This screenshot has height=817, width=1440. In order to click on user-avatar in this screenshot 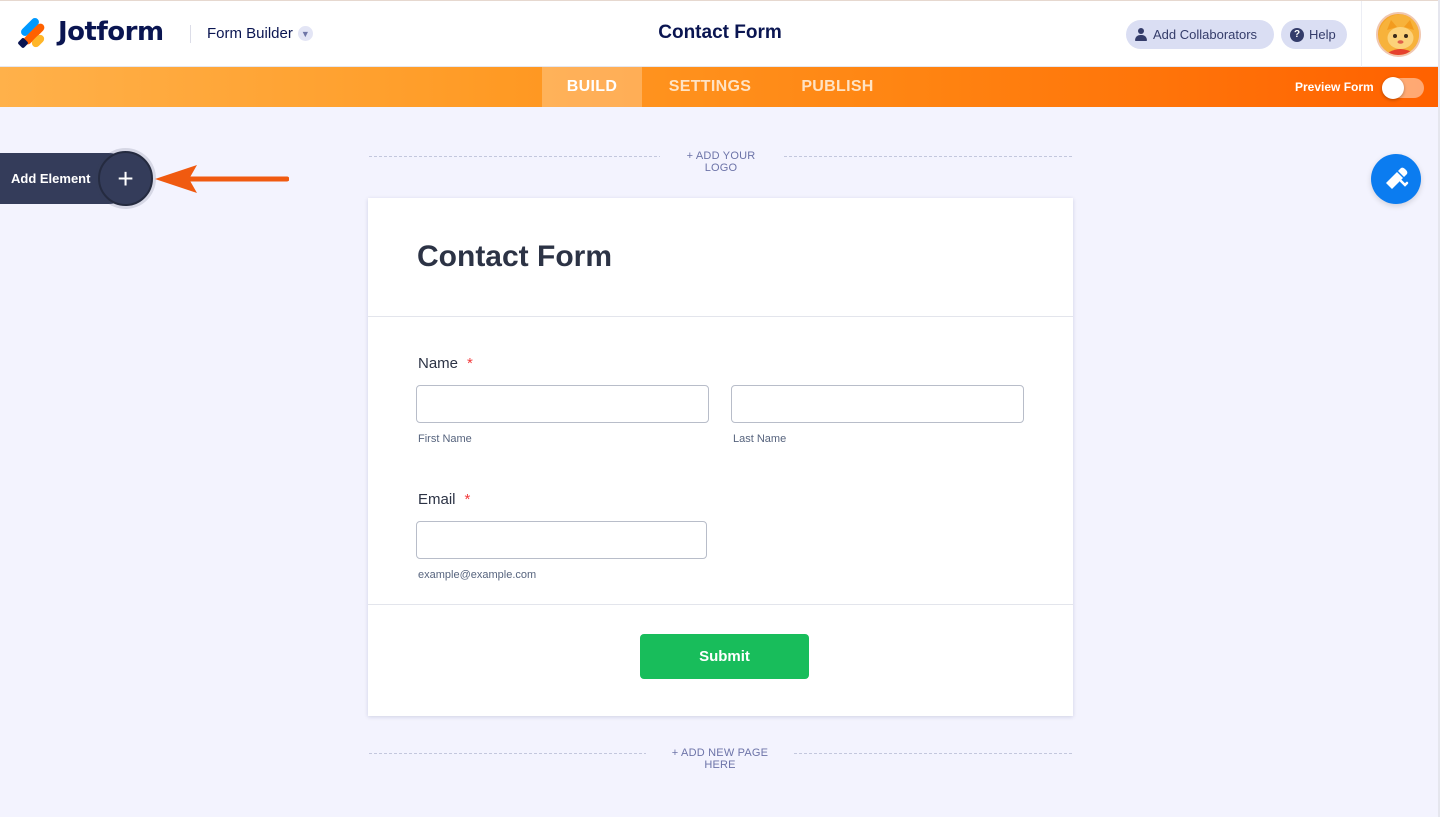, I will do `click(1398, 34)`.